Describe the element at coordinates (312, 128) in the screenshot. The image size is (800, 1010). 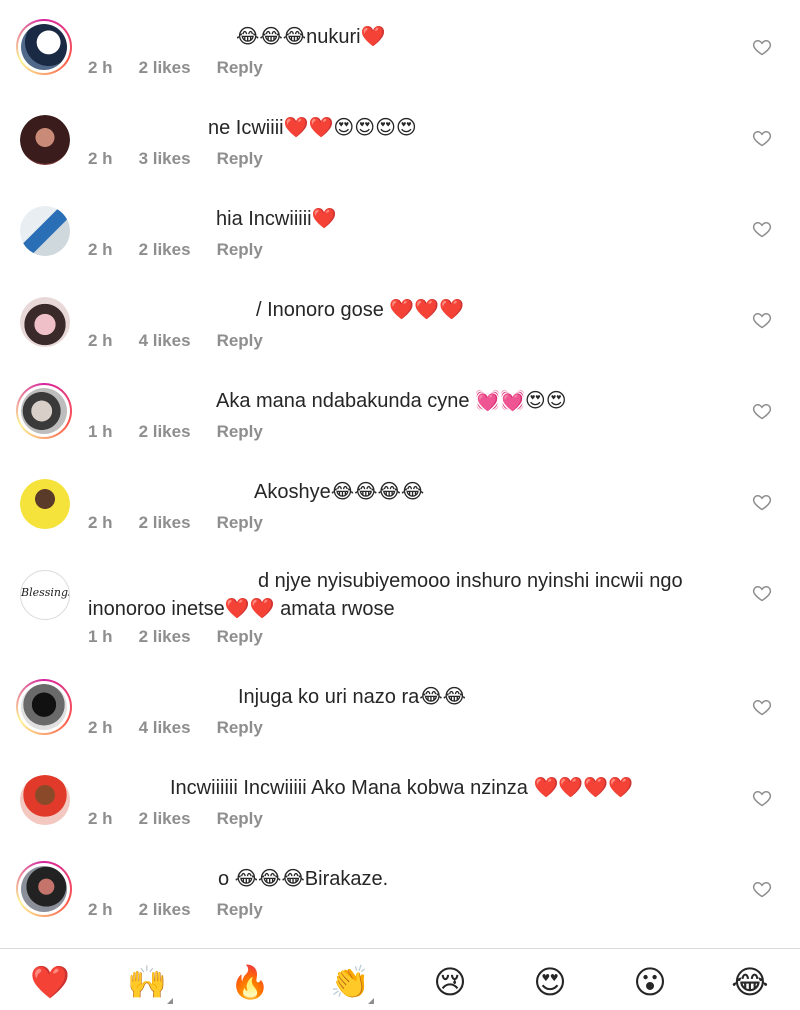
I see `comment-text: ne Icwiiii❤️❤️😍😍😍😍` at that location.